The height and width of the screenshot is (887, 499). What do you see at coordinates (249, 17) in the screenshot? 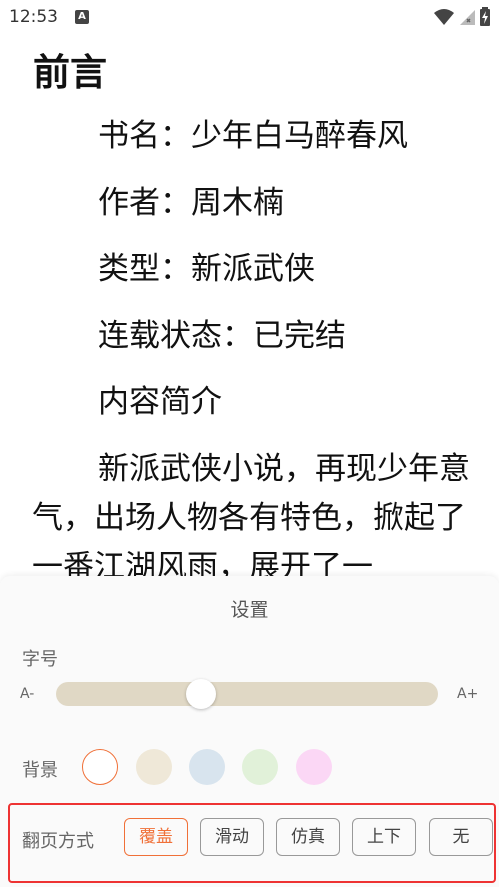
I see `status-bar: 12:53 A` at bounding box center [249, 17].